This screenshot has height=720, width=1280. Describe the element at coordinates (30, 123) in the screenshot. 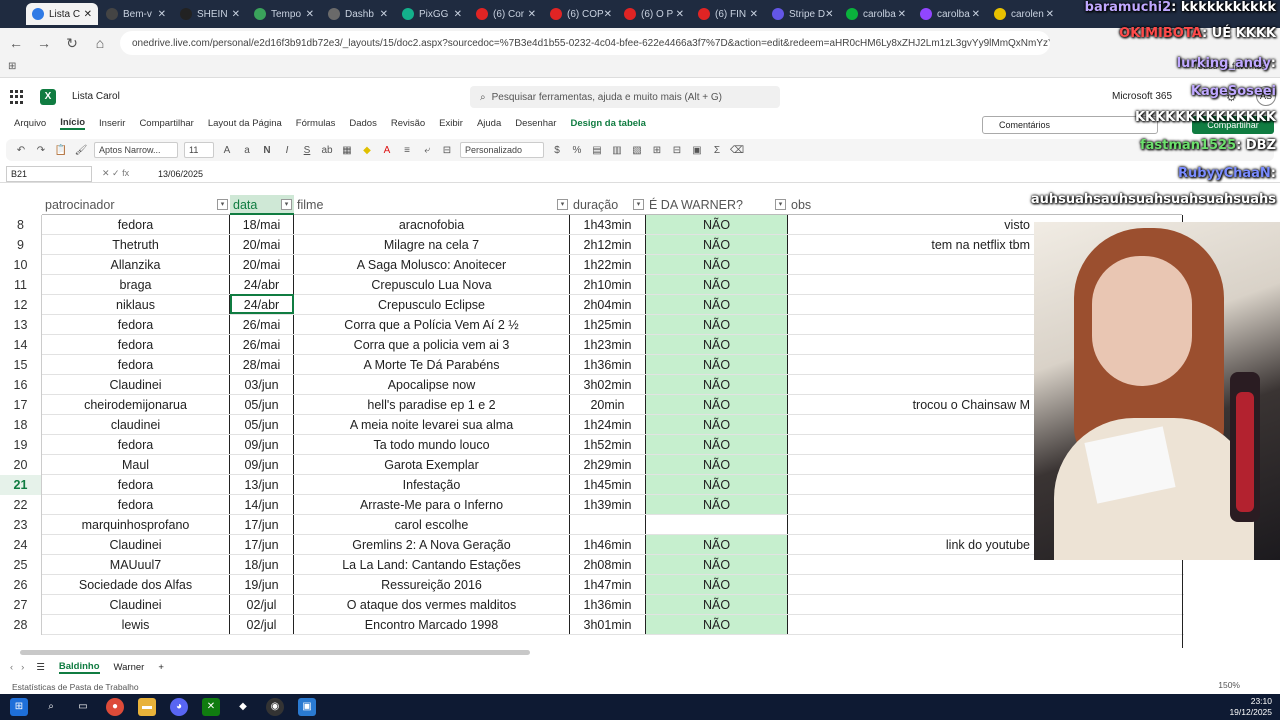

I see `ribbon-tab: Arquivo` at that location.